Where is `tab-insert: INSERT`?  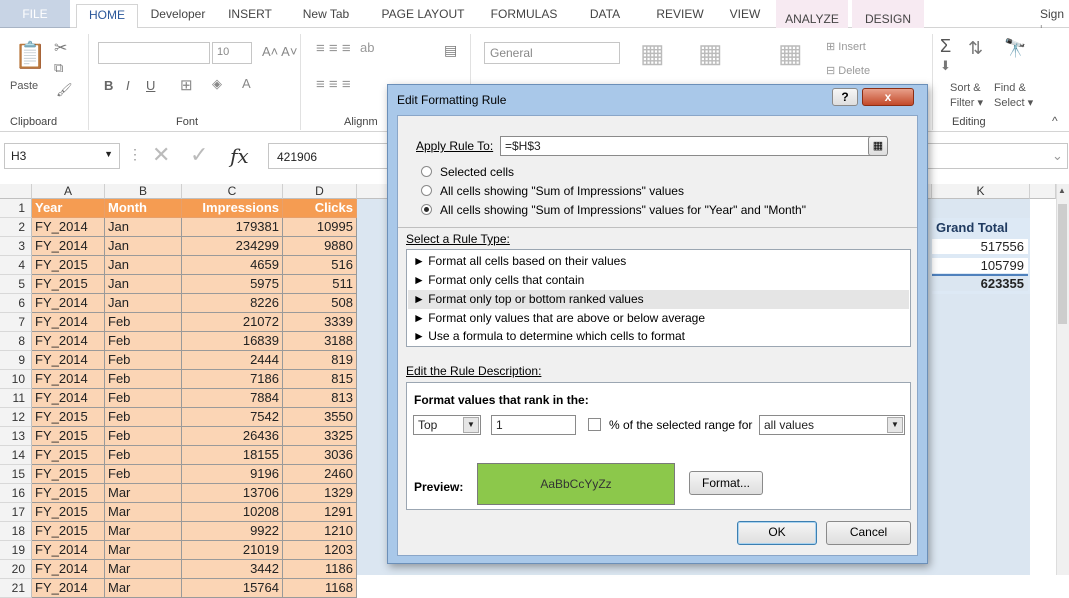 tab-insert: INSERT is located at coordinates (250, 17).